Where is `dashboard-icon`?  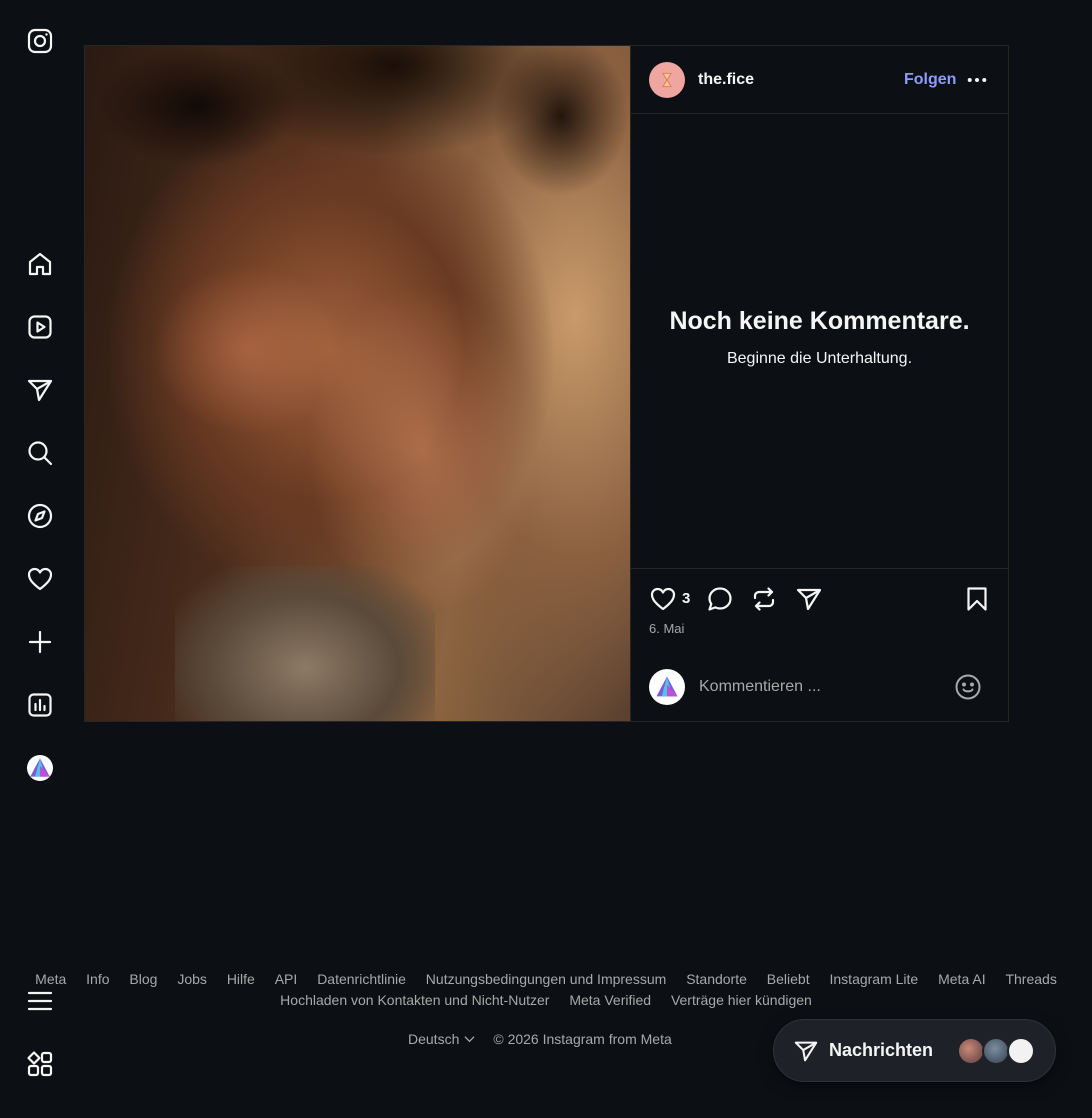 dashboard-icon is located at coordinates (40, 705).